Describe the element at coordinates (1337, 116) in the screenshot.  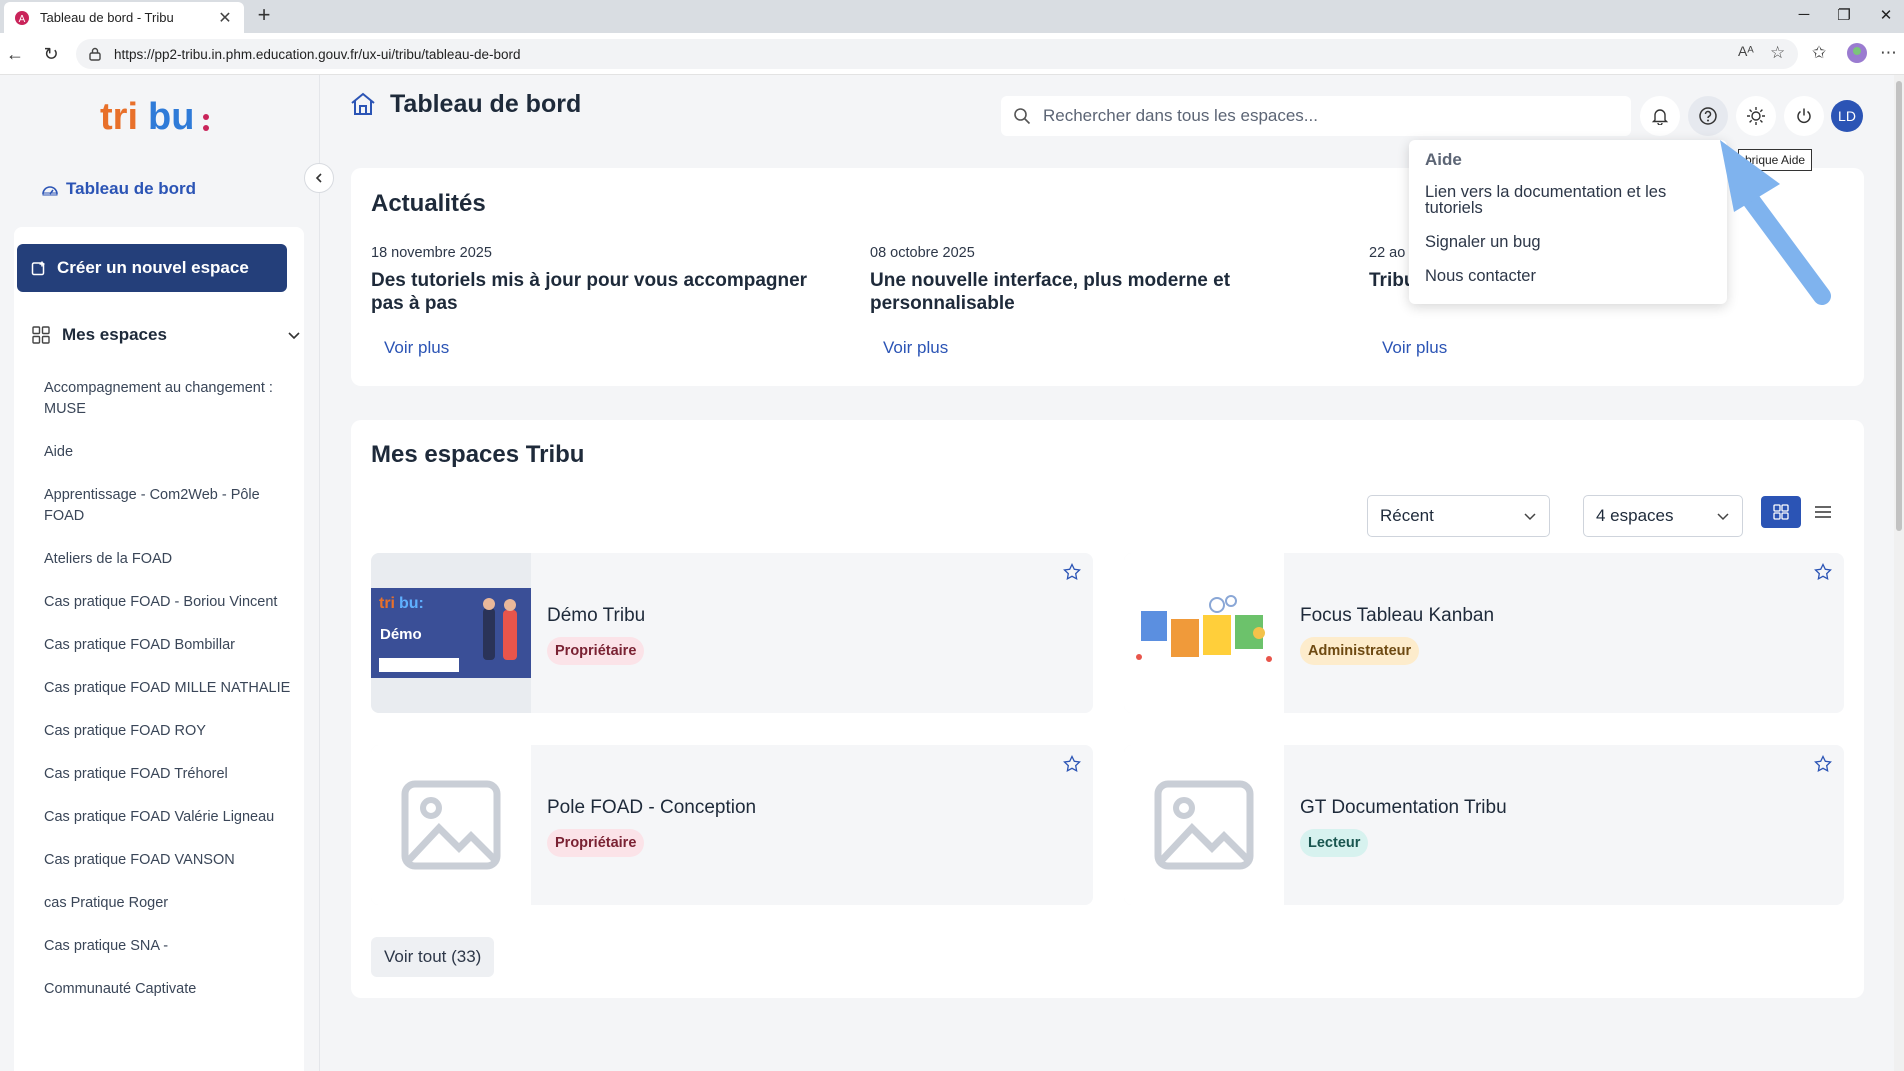
I see `search-input` at that location.